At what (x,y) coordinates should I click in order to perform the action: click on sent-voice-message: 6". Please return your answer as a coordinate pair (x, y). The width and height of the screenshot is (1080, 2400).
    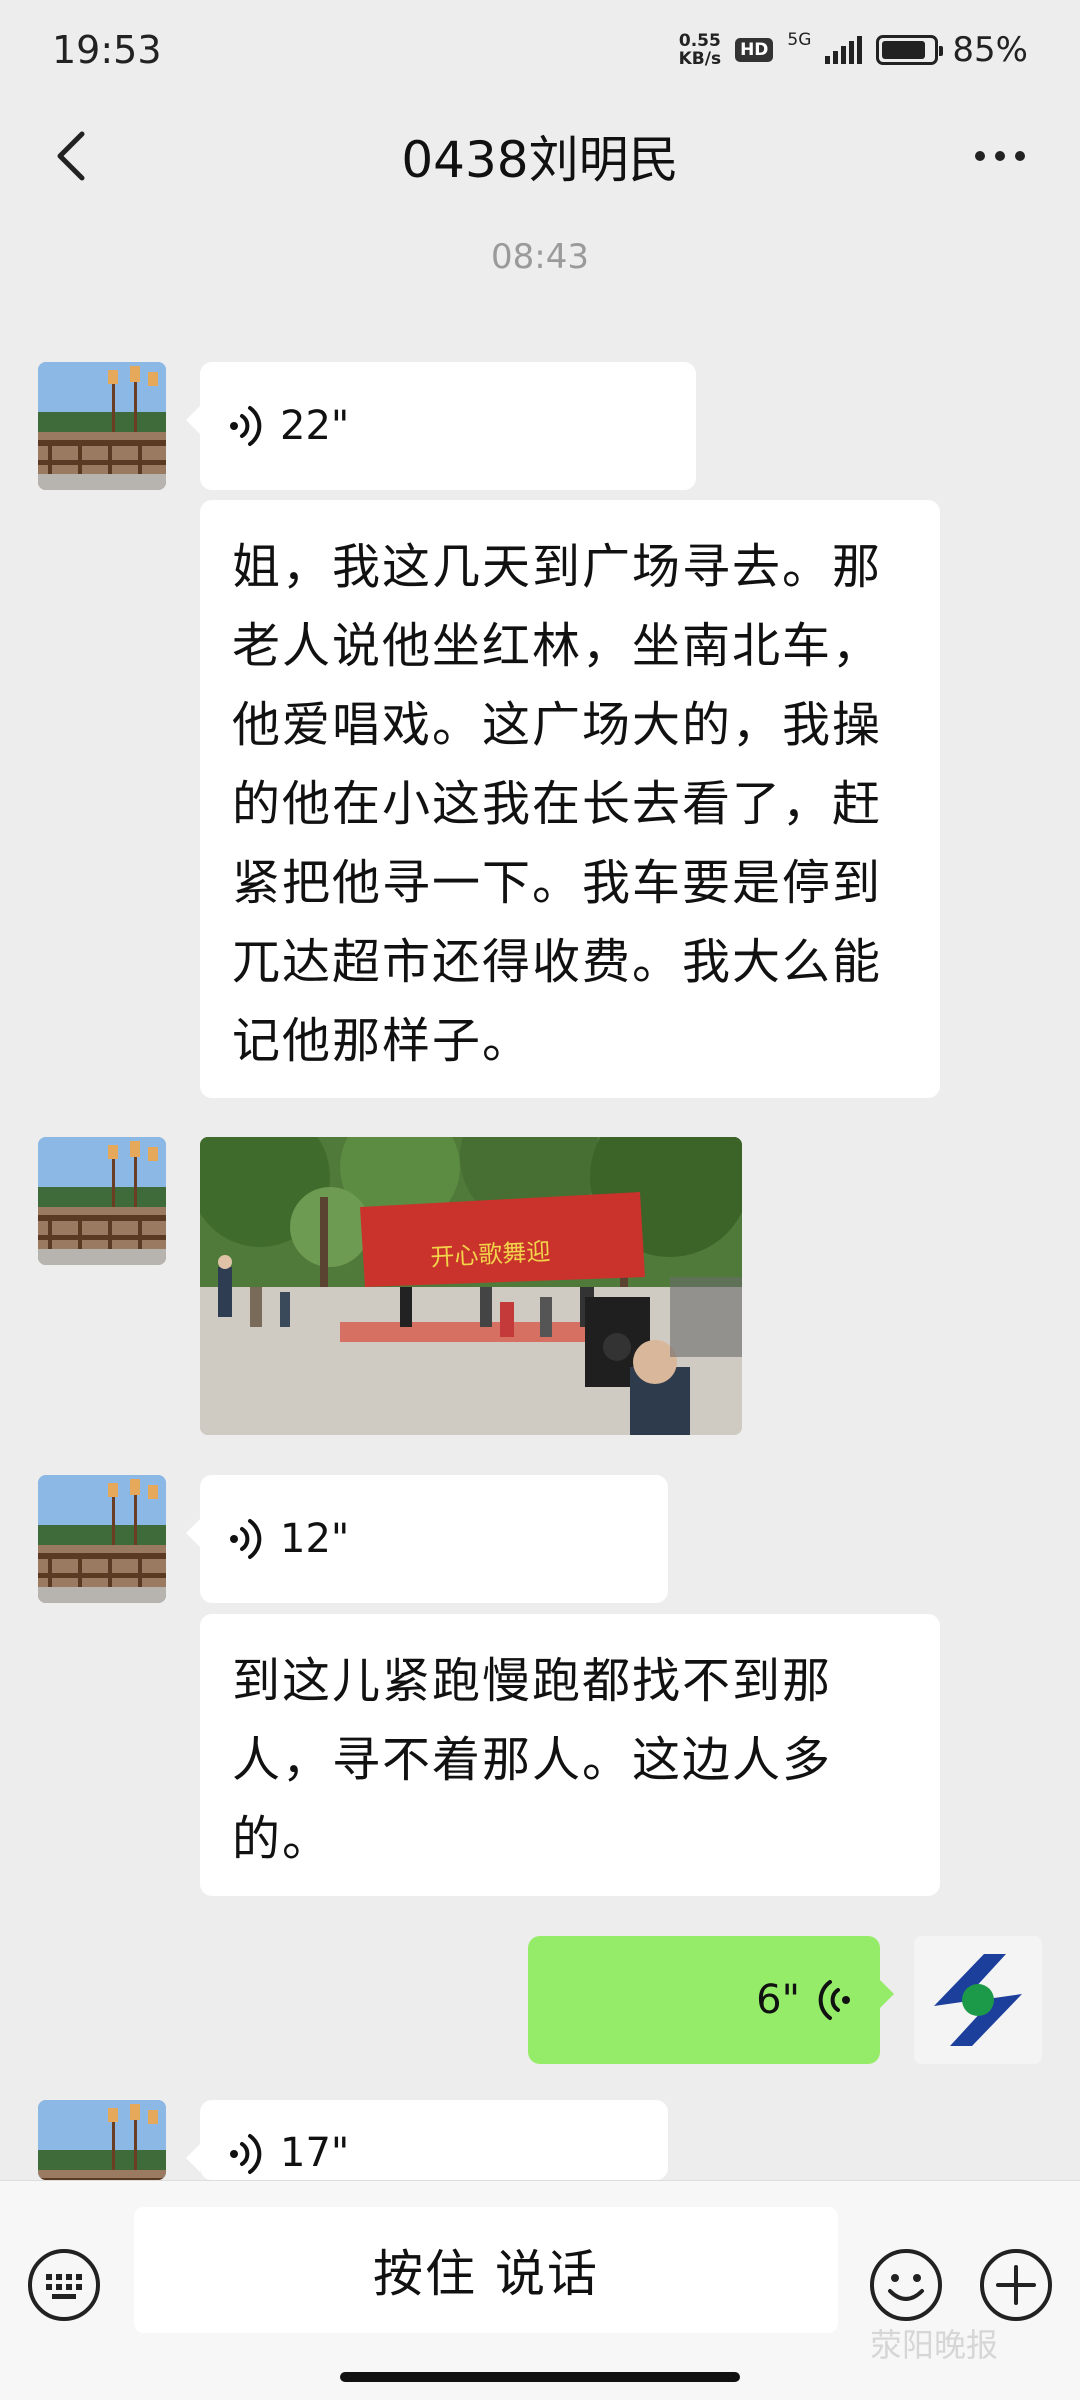
    Looking at the image, I should click on (711, 2000).